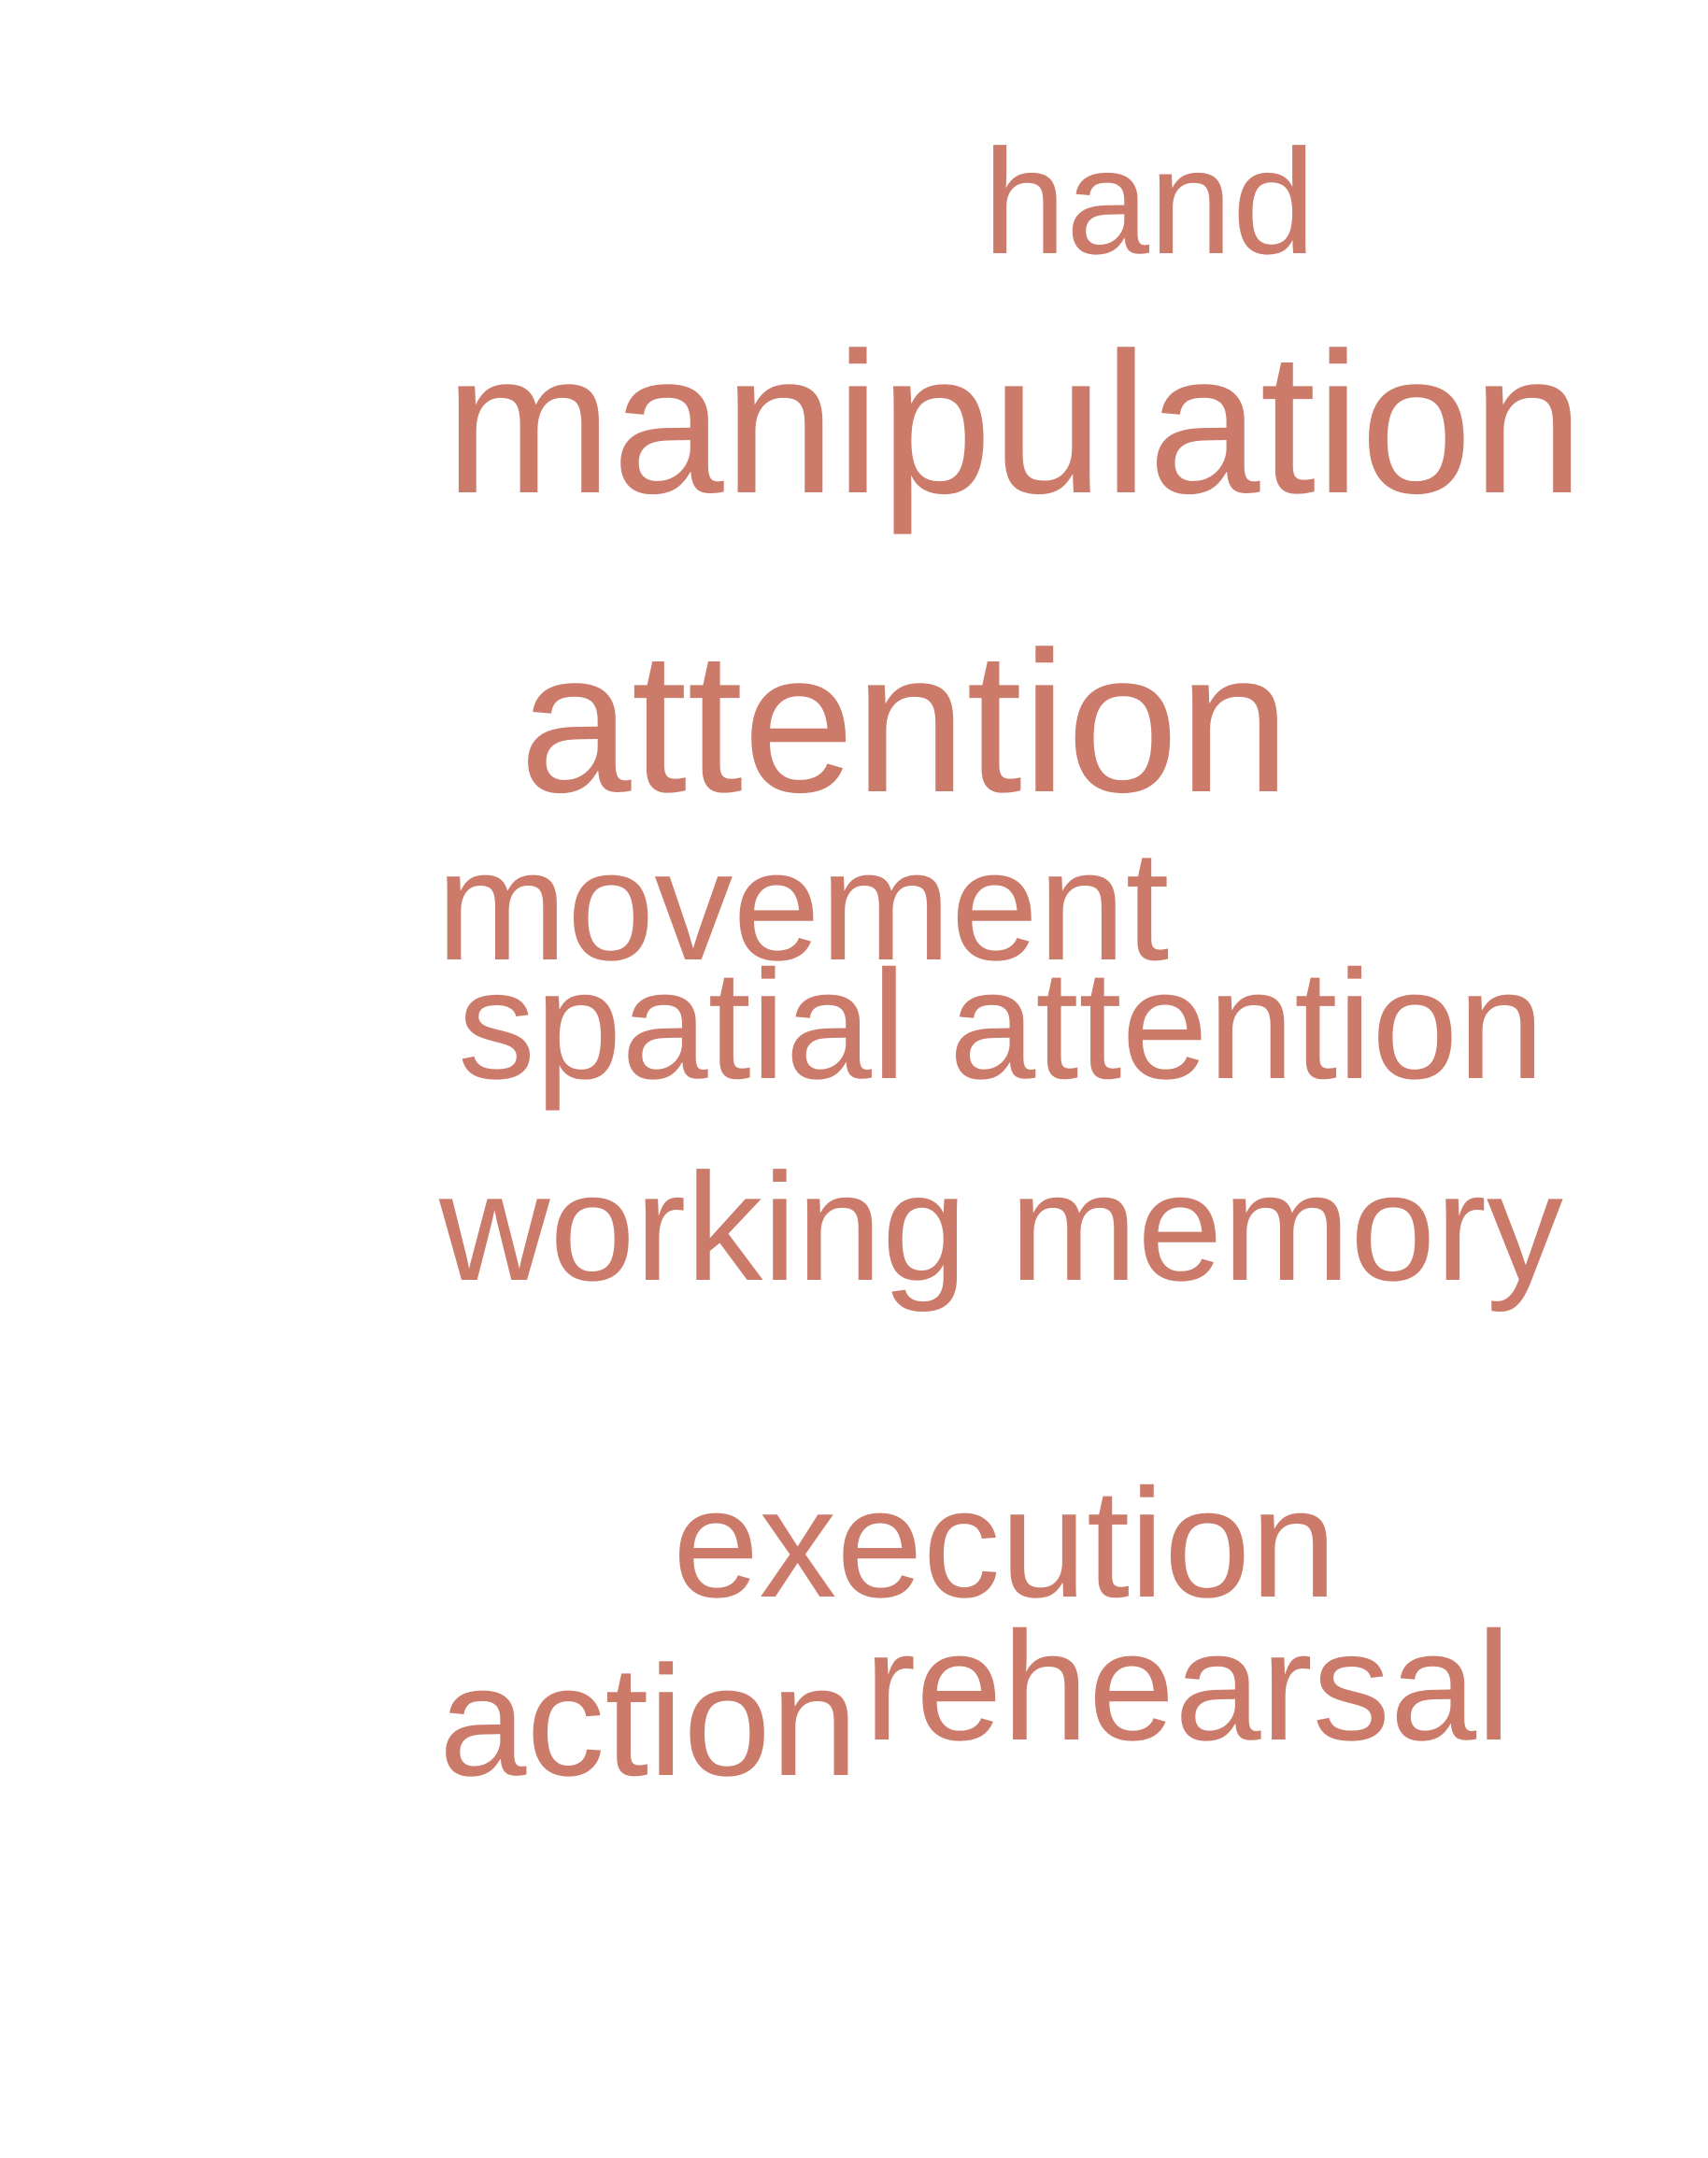 This screenshot has height=2158, width=1708. What do you see at coordinates (649, 1721) in the screenshot?
I see `word-action: action` at bounding box center [649, 1721].